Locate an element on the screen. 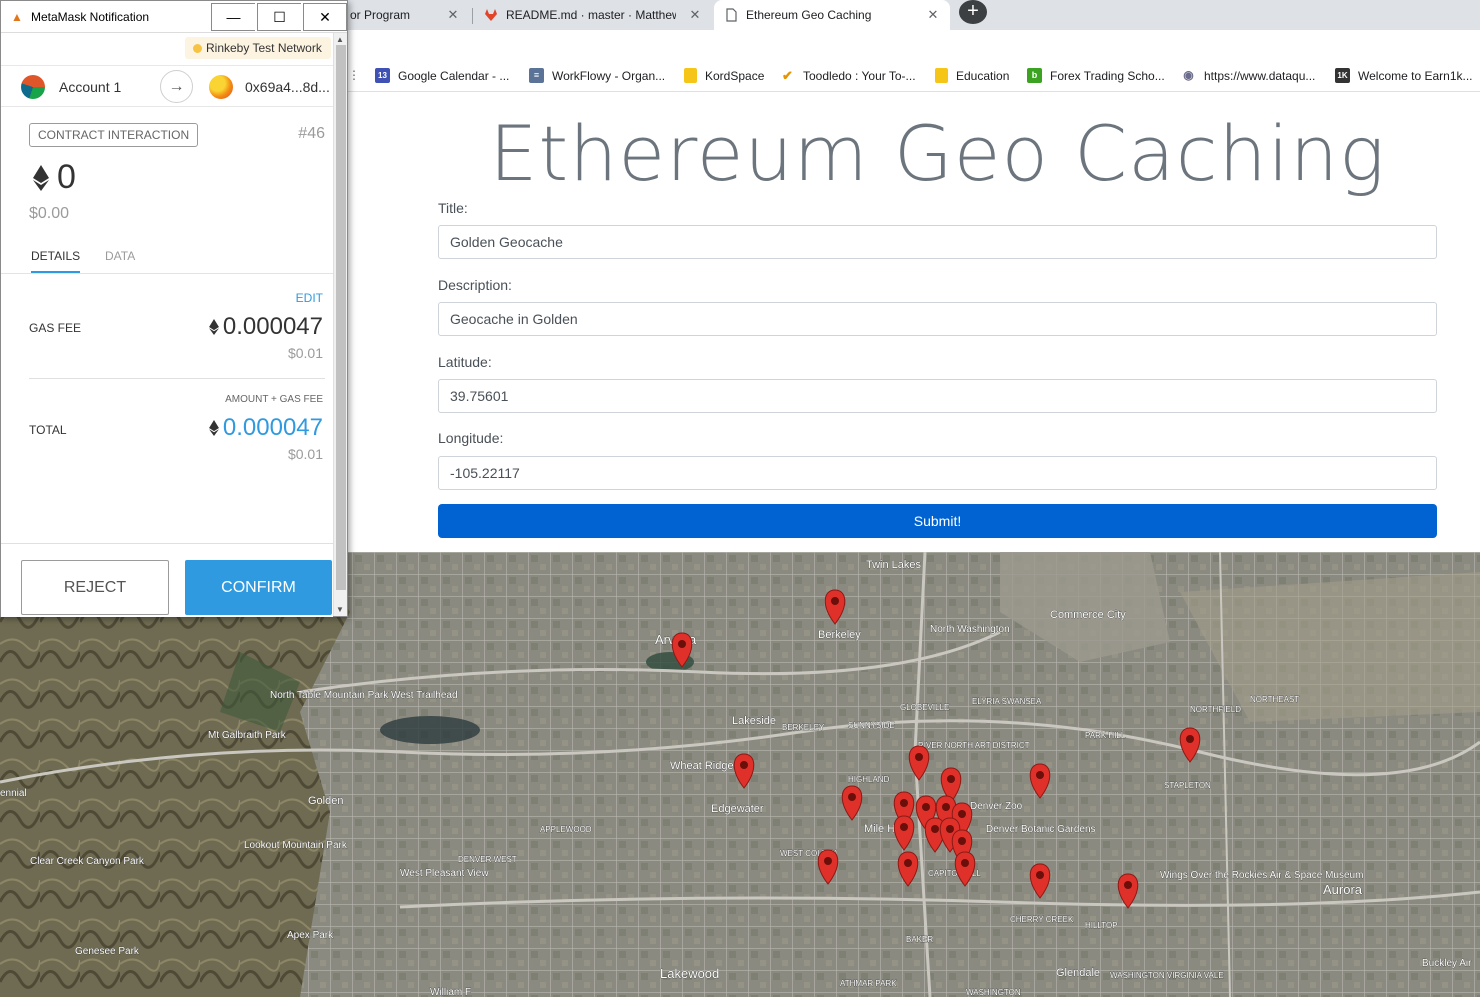 This screenshot has height=997, width=1480. amount-eth: 0 is located at coordinates (54, 177).